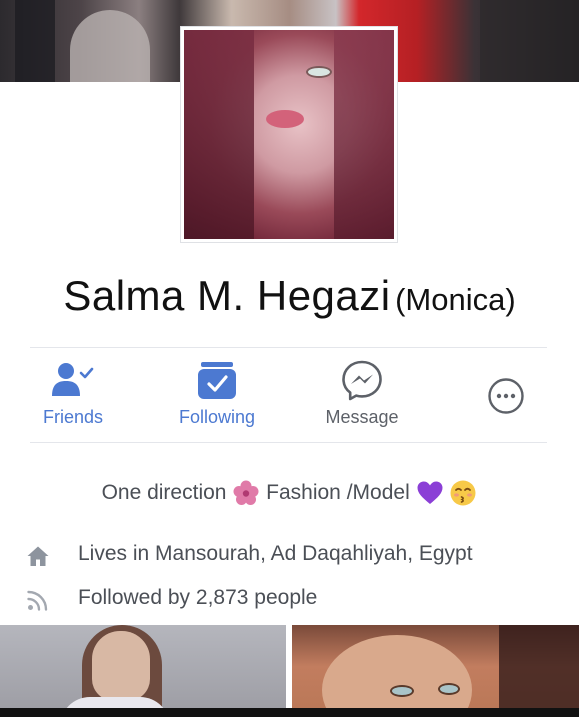  I want to click on following-button: Following, so click(217, 392).